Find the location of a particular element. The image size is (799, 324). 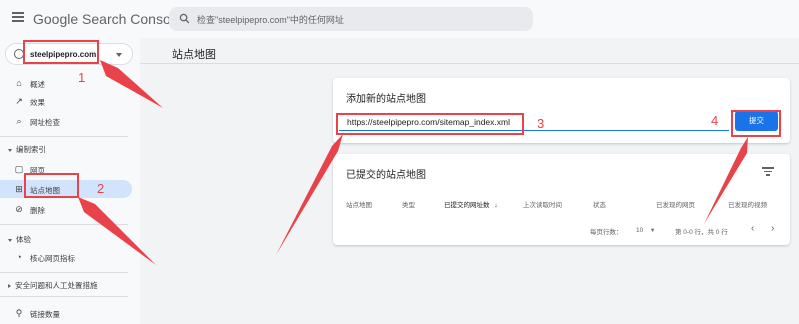

sidebar-item-performance: ↗ 效果 is located at coordinates (70, 101).